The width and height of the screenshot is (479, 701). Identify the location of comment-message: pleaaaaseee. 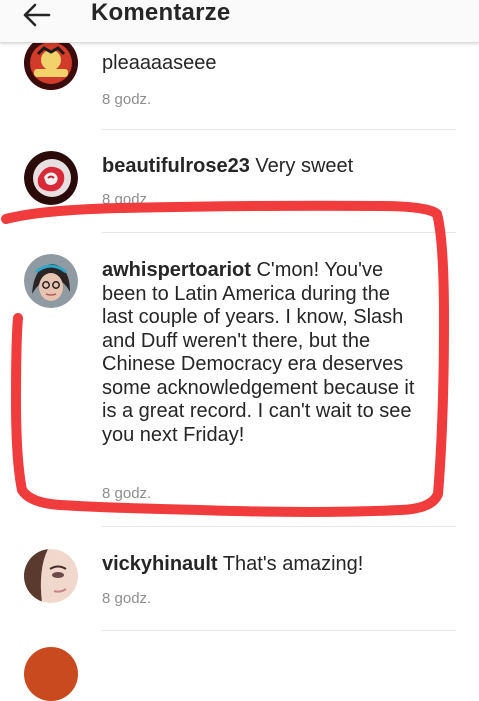
(159, 63).